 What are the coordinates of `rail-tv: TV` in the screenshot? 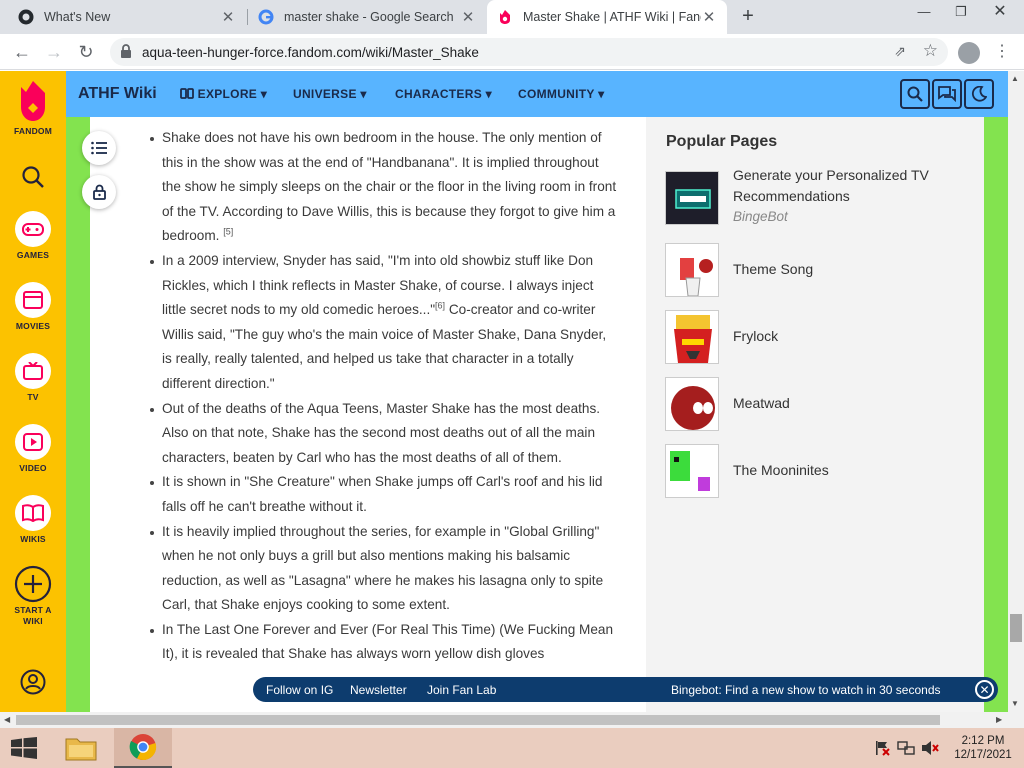 It's located at (33, 377).